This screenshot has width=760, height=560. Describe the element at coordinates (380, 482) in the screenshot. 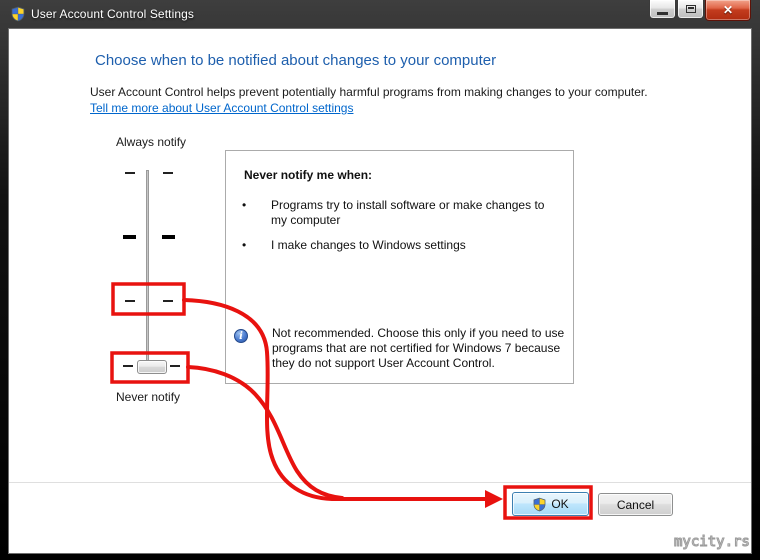

I see `footer-separator` at that location.